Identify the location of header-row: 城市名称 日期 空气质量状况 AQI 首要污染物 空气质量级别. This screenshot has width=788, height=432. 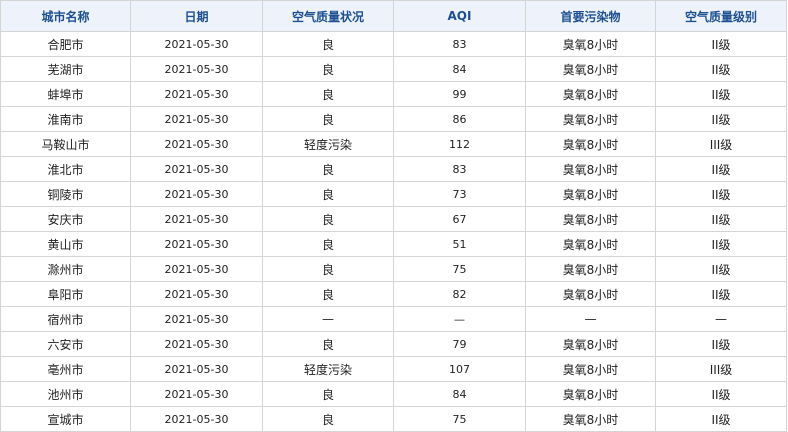
(393, 16).